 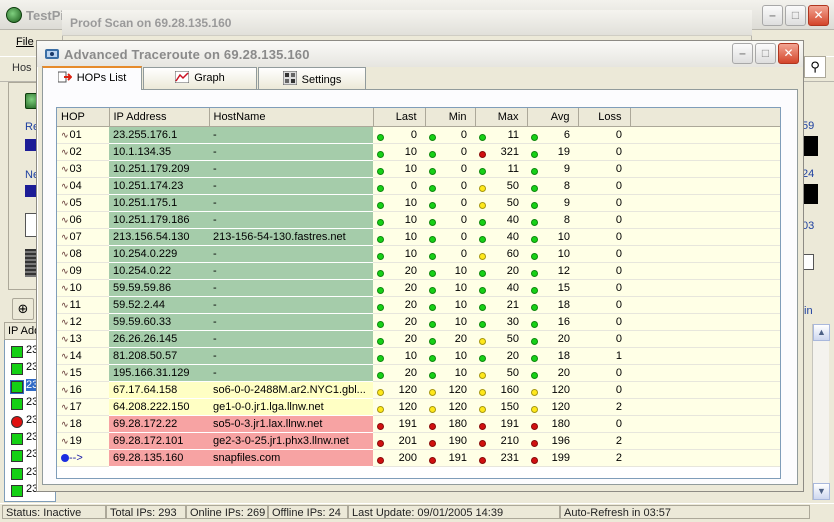 I want to click on table-row: ∿ 15 195.166.31.129-20 10 50 20 0, so click(x=418, y=373).